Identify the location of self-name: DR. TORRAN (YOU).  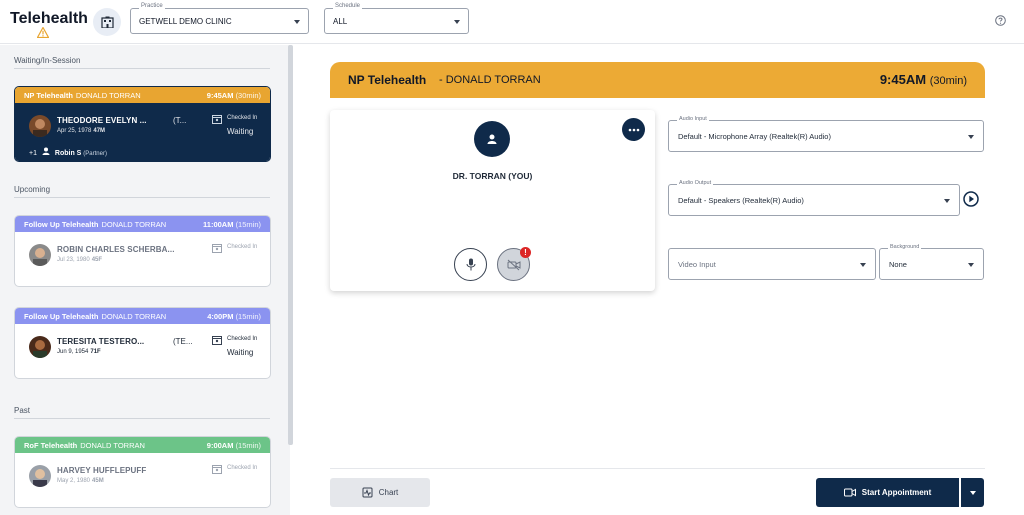
(492, 176).